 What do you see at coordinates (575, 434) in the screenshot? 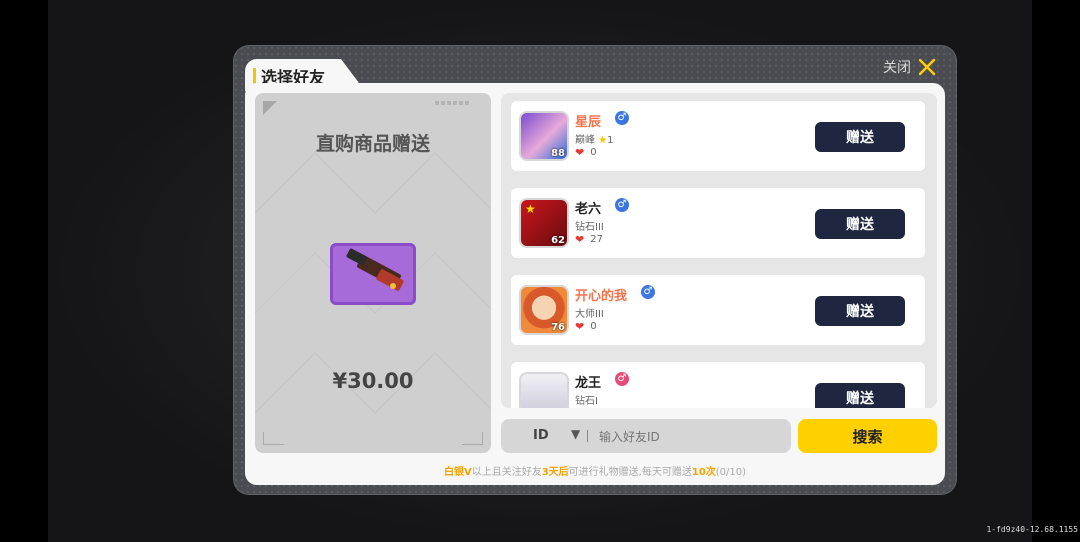
I see `chevron-down-icon: ▼` at bounding box center [575, 434].